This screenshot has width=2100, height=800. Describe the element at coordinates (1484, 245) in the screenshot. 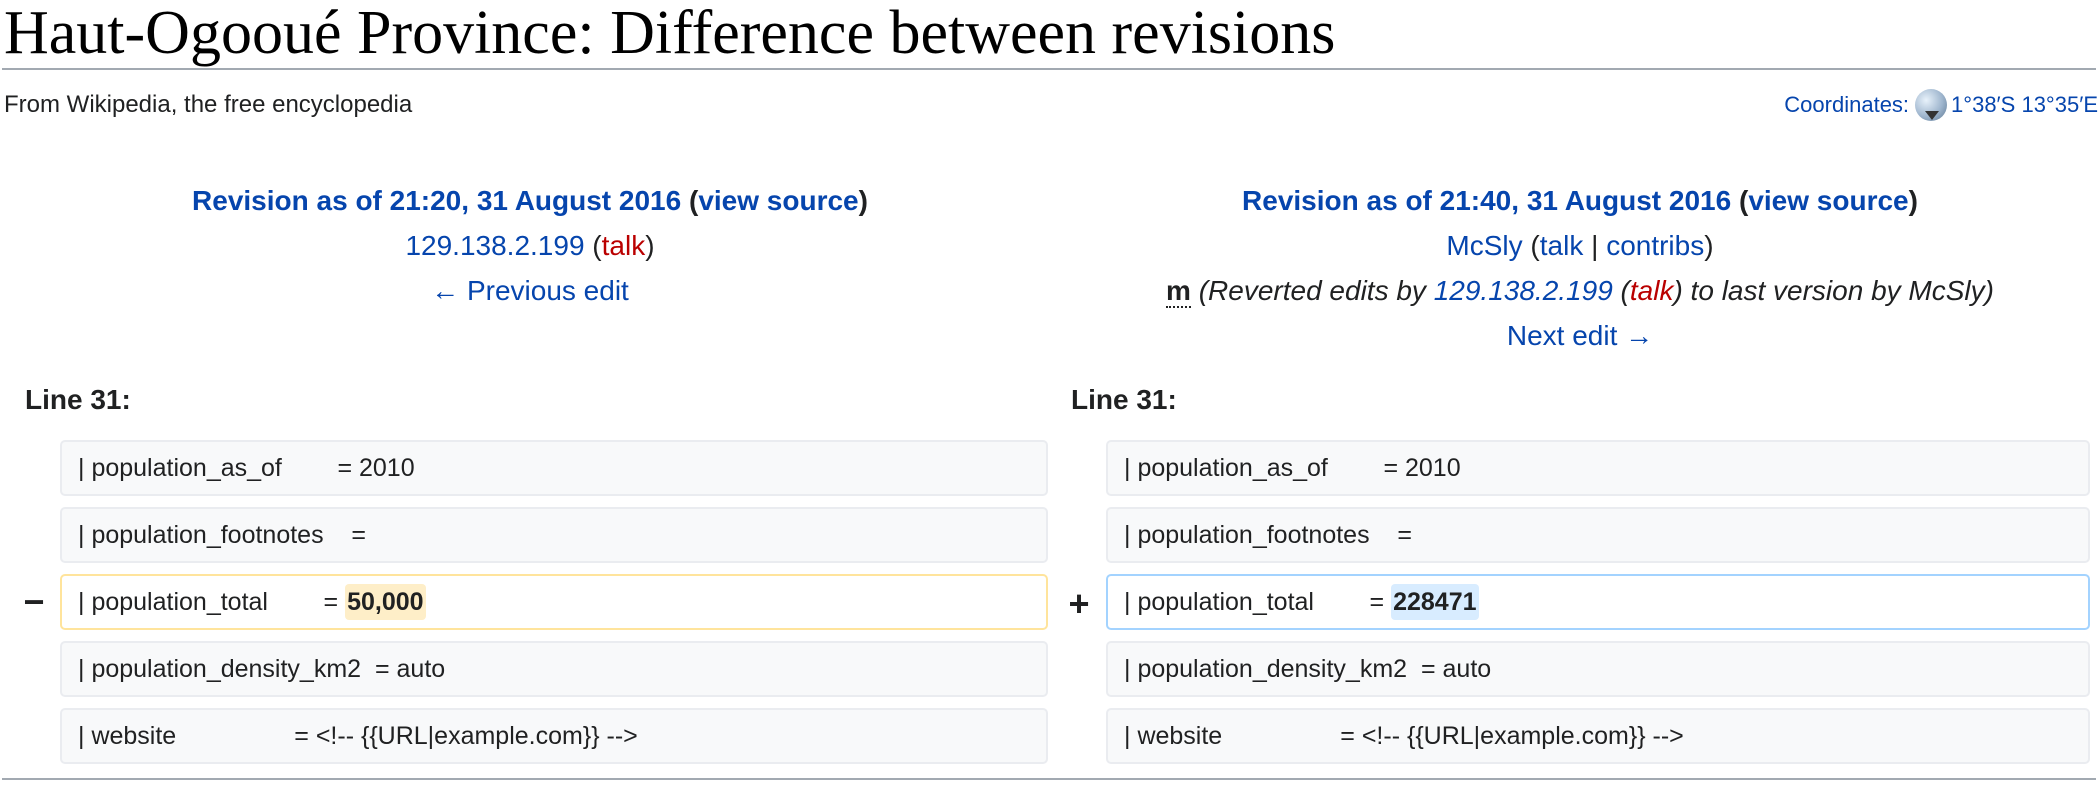

I see `new-user-link: McSly` at that location.